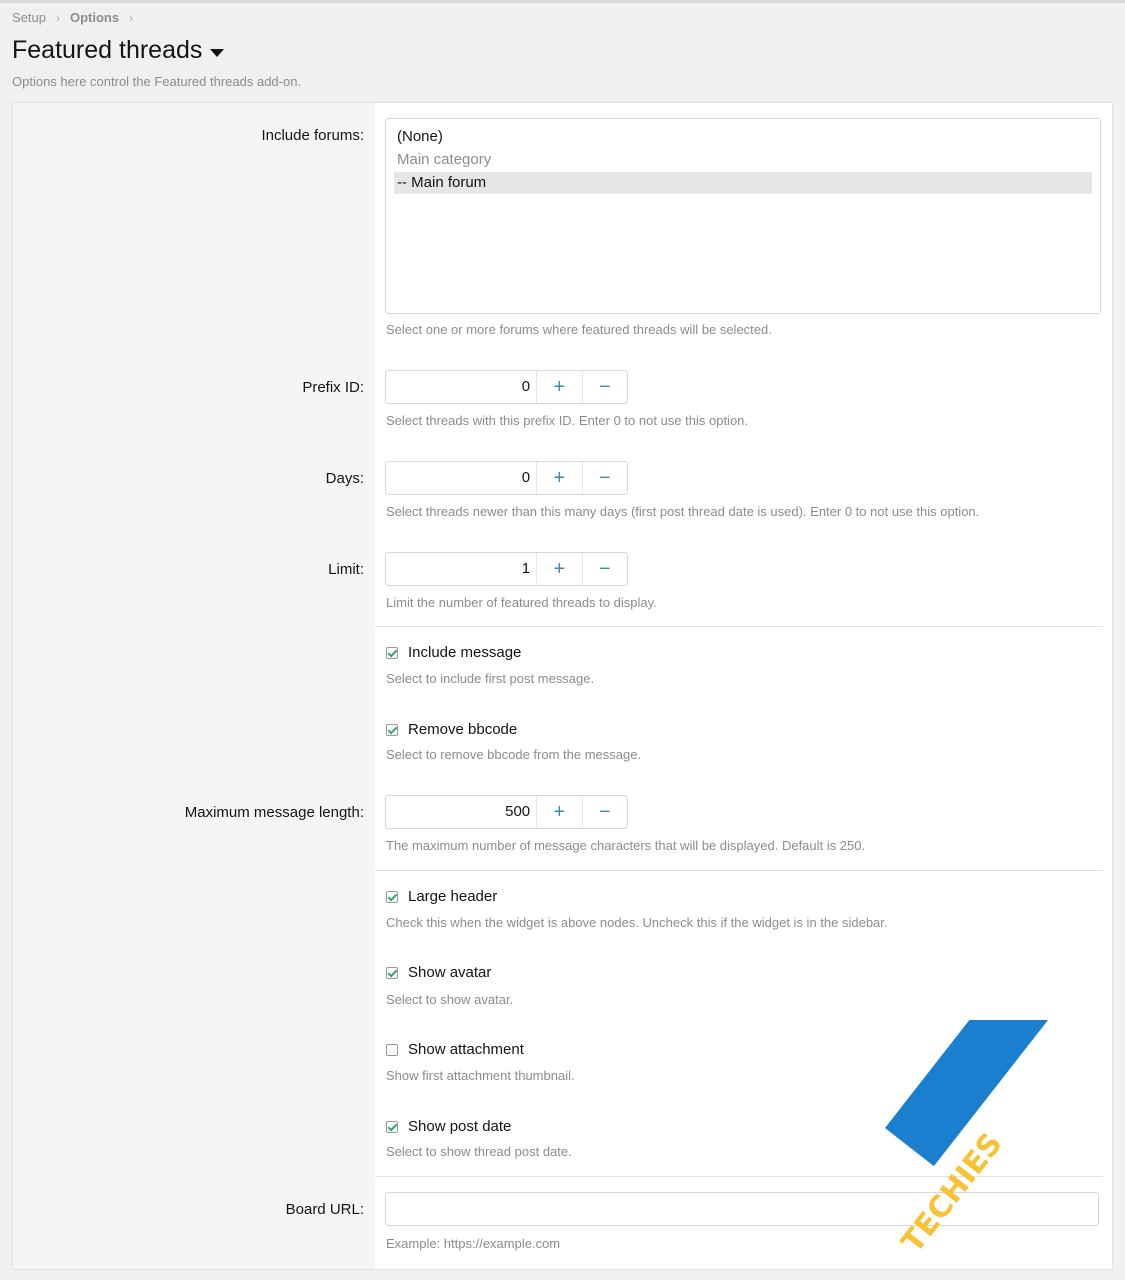 This screenshot has width=1125, height=1280. Describe the element at coordinates (604, 387) in the screenshot. I see `prefix-id-decrement-button: −` at that location.